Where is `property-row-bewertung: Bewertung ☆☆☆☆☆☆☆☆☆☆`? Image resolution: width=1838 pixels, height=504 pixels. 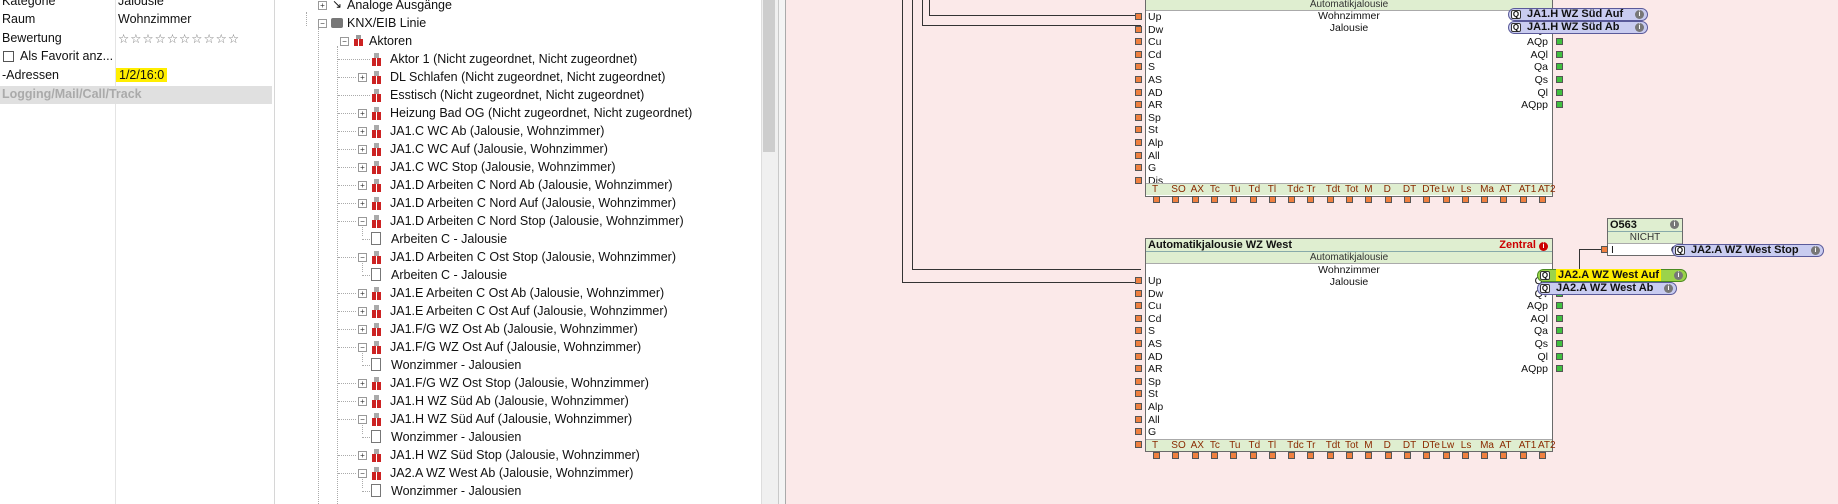 property-row-bewertung: Bewertung ☆☆☆☆☆☆☆☆☆☆ is located at coordinates (136, 39).